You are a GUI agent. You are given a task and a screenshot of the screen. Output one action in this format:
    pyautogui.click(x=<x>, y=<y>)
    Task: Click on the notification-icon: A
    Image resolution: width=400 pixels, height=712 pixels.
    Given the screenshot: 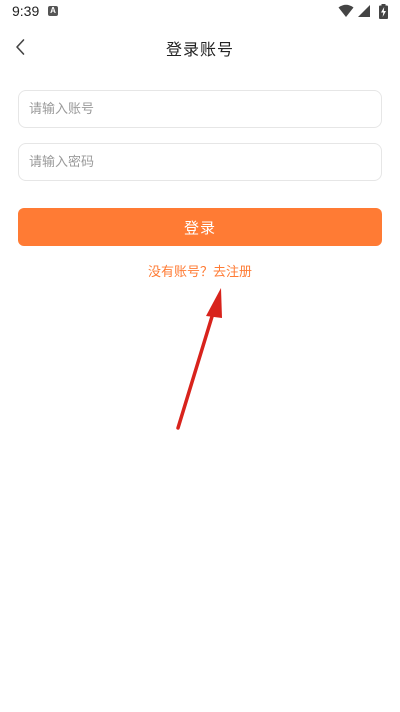 What is the action you would take?
    pyautogui.click(x=53, y=11)
    